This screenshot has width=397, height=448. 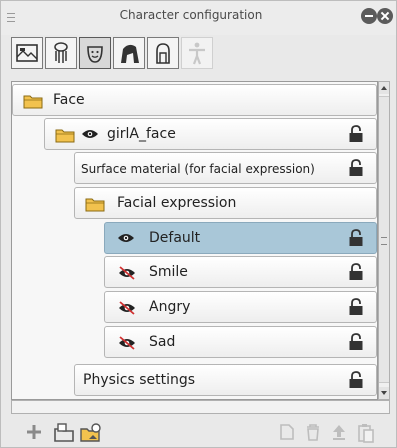 I want to click on paste-icon, so click(x=366, y=433).